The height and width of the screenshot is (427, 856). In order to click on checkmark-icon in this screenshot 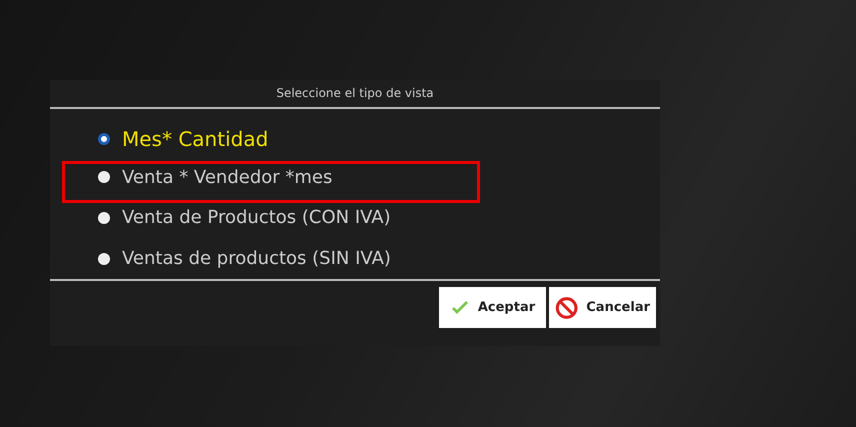, I will do `click(460, 308)`.